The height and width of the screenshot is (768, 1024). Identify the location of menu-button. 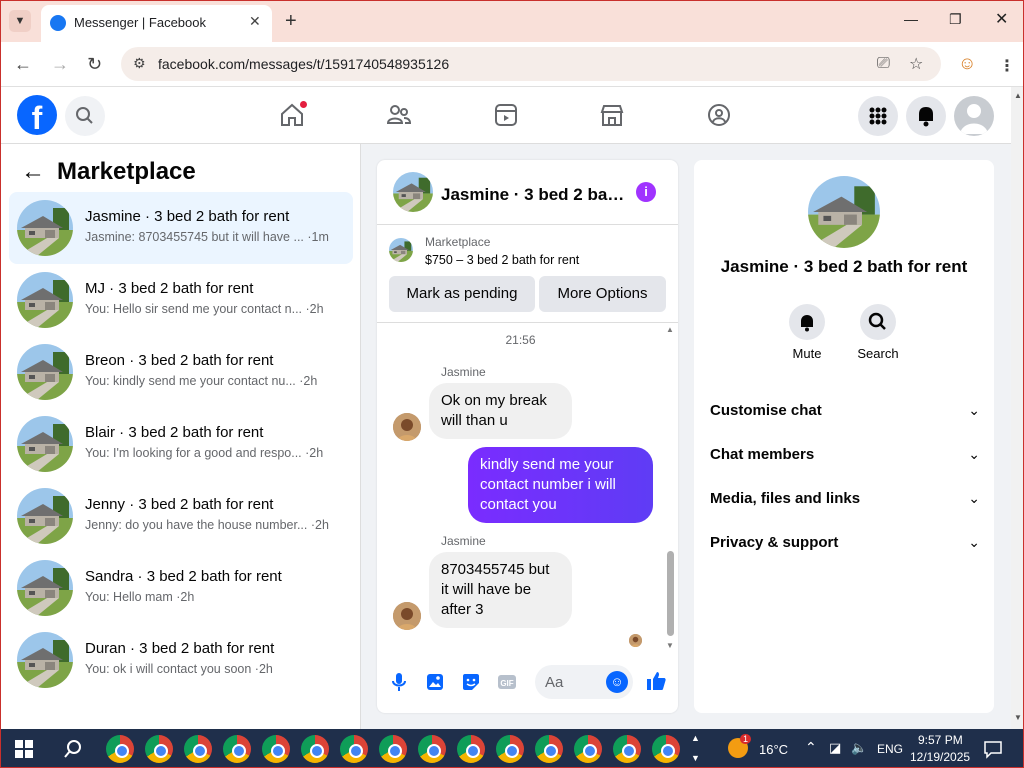
(878, 116).